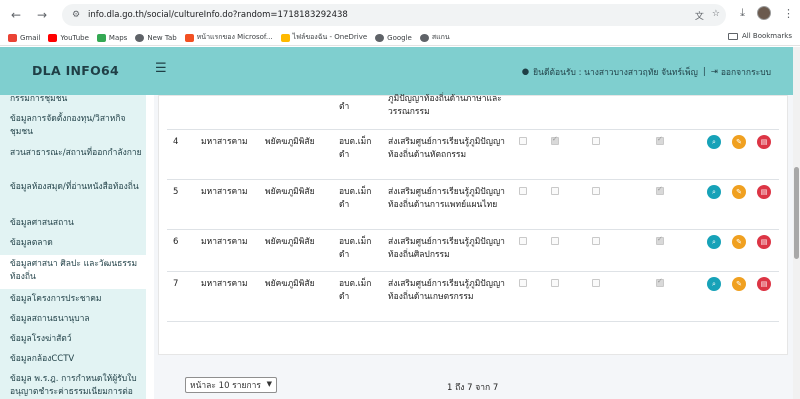 This screenshot has width=800, height=399. Describe the element at coordinates (224, 192) in the screenshot. I see `province-cell: มหาสารคาม` at that location.